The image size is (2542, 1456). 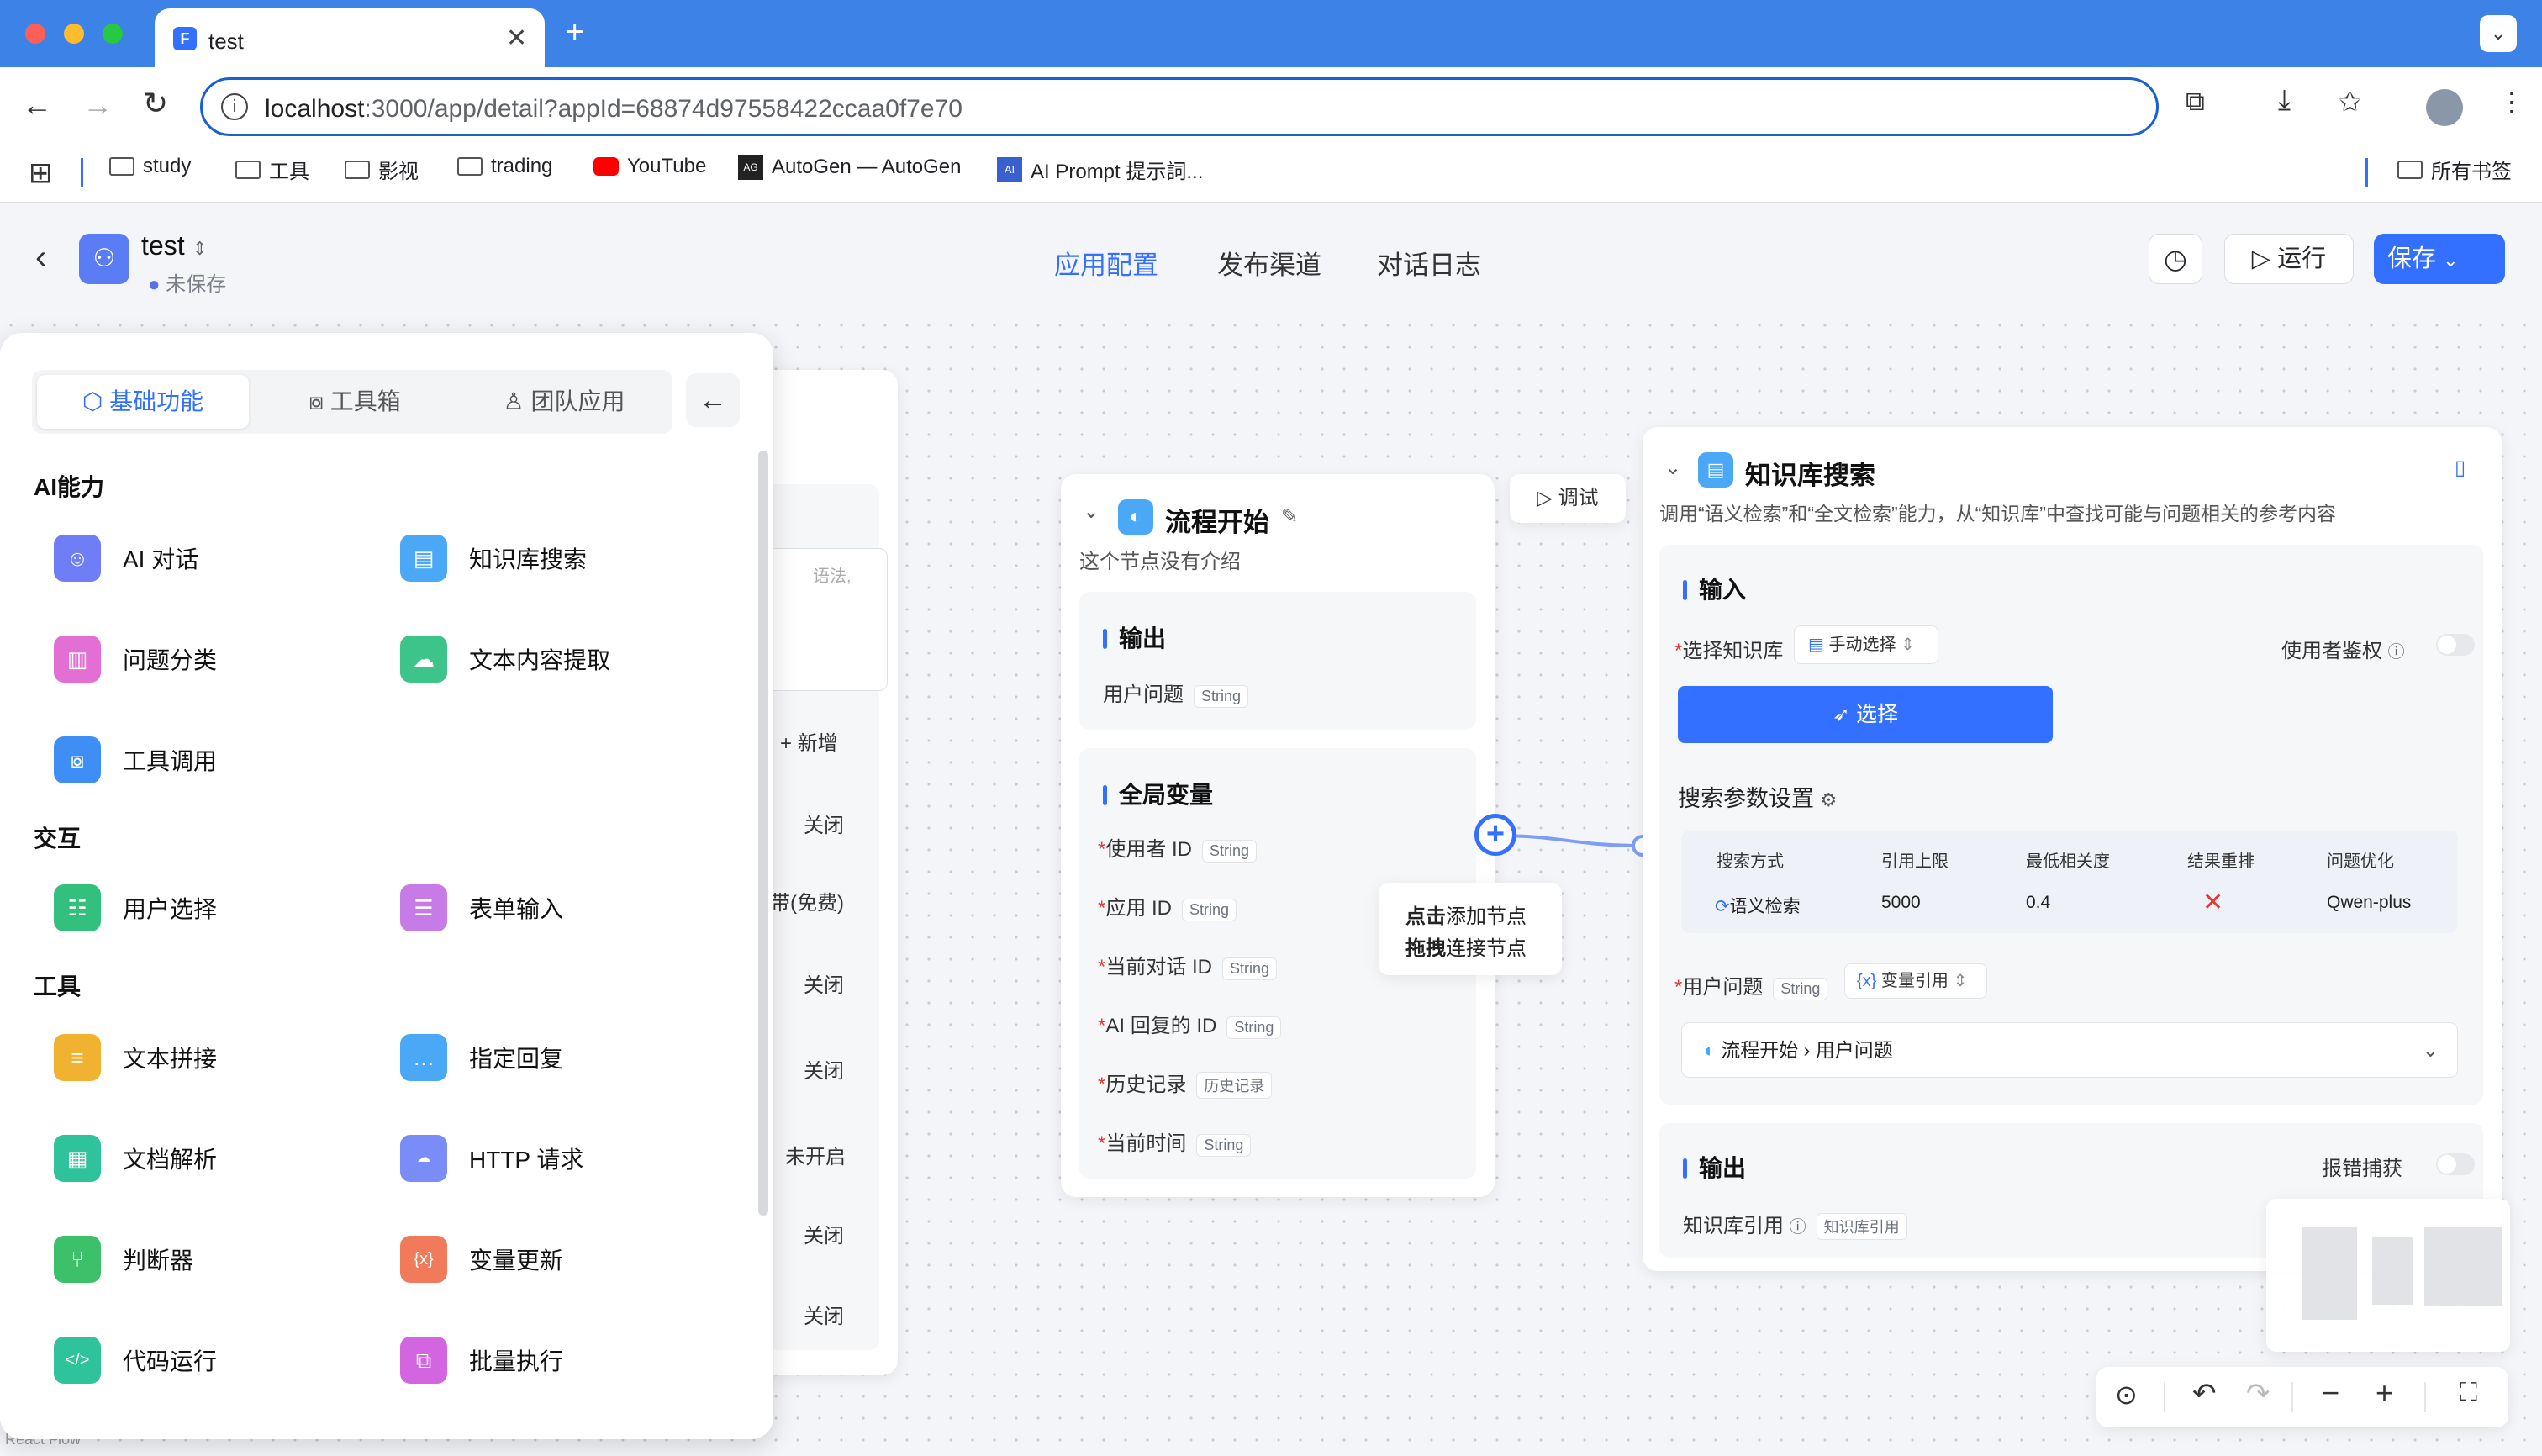 What do you see at coordinates (2388, 1275) in the screenshot?
I see `minimap` at bounding box center [2388, 1275].